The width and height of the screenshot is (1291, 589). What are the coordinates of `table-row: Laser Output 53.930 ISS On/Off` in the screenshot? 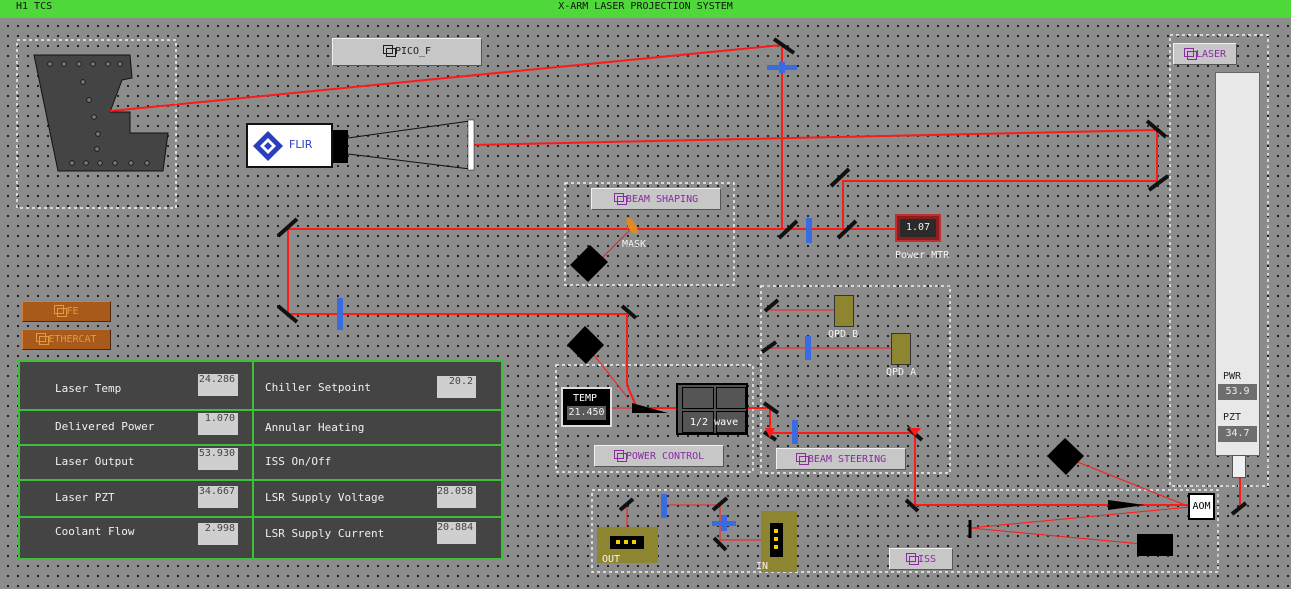 It's located at (260, 463).